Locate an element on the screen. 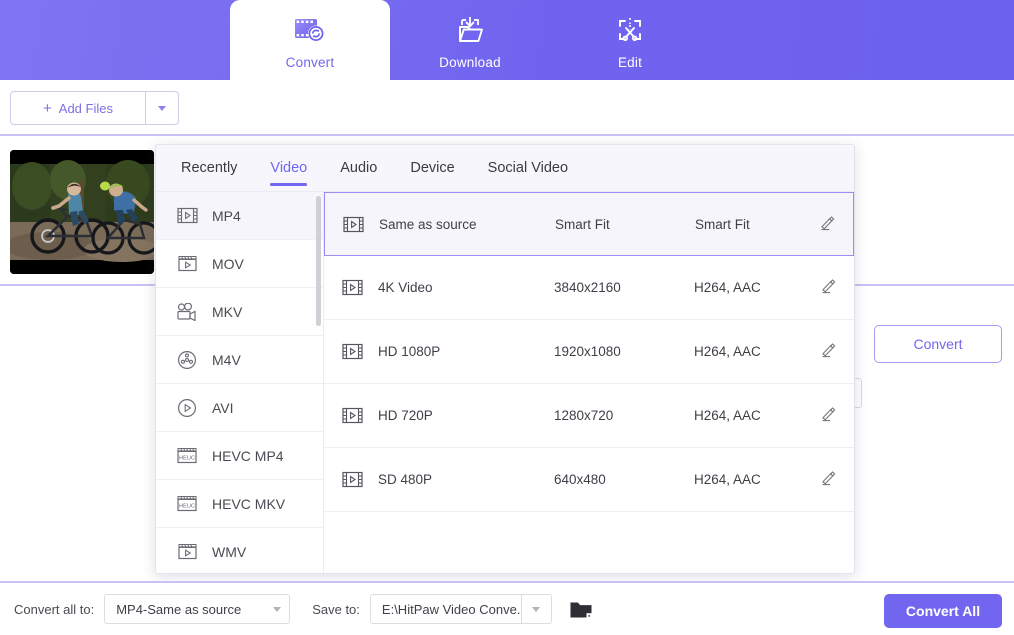 This screenshot has width=1014, height=635. convert-button: Convert is located at coordinates (938, 344).